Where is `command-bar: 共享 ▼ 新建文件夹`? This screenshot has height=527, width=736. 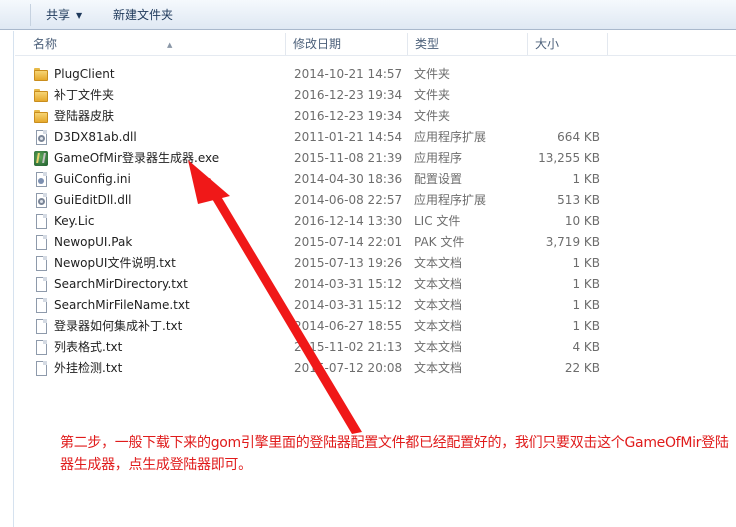 command-bar: 共享 ▼ 新建文件夹 is located at coordinates (368, 15).